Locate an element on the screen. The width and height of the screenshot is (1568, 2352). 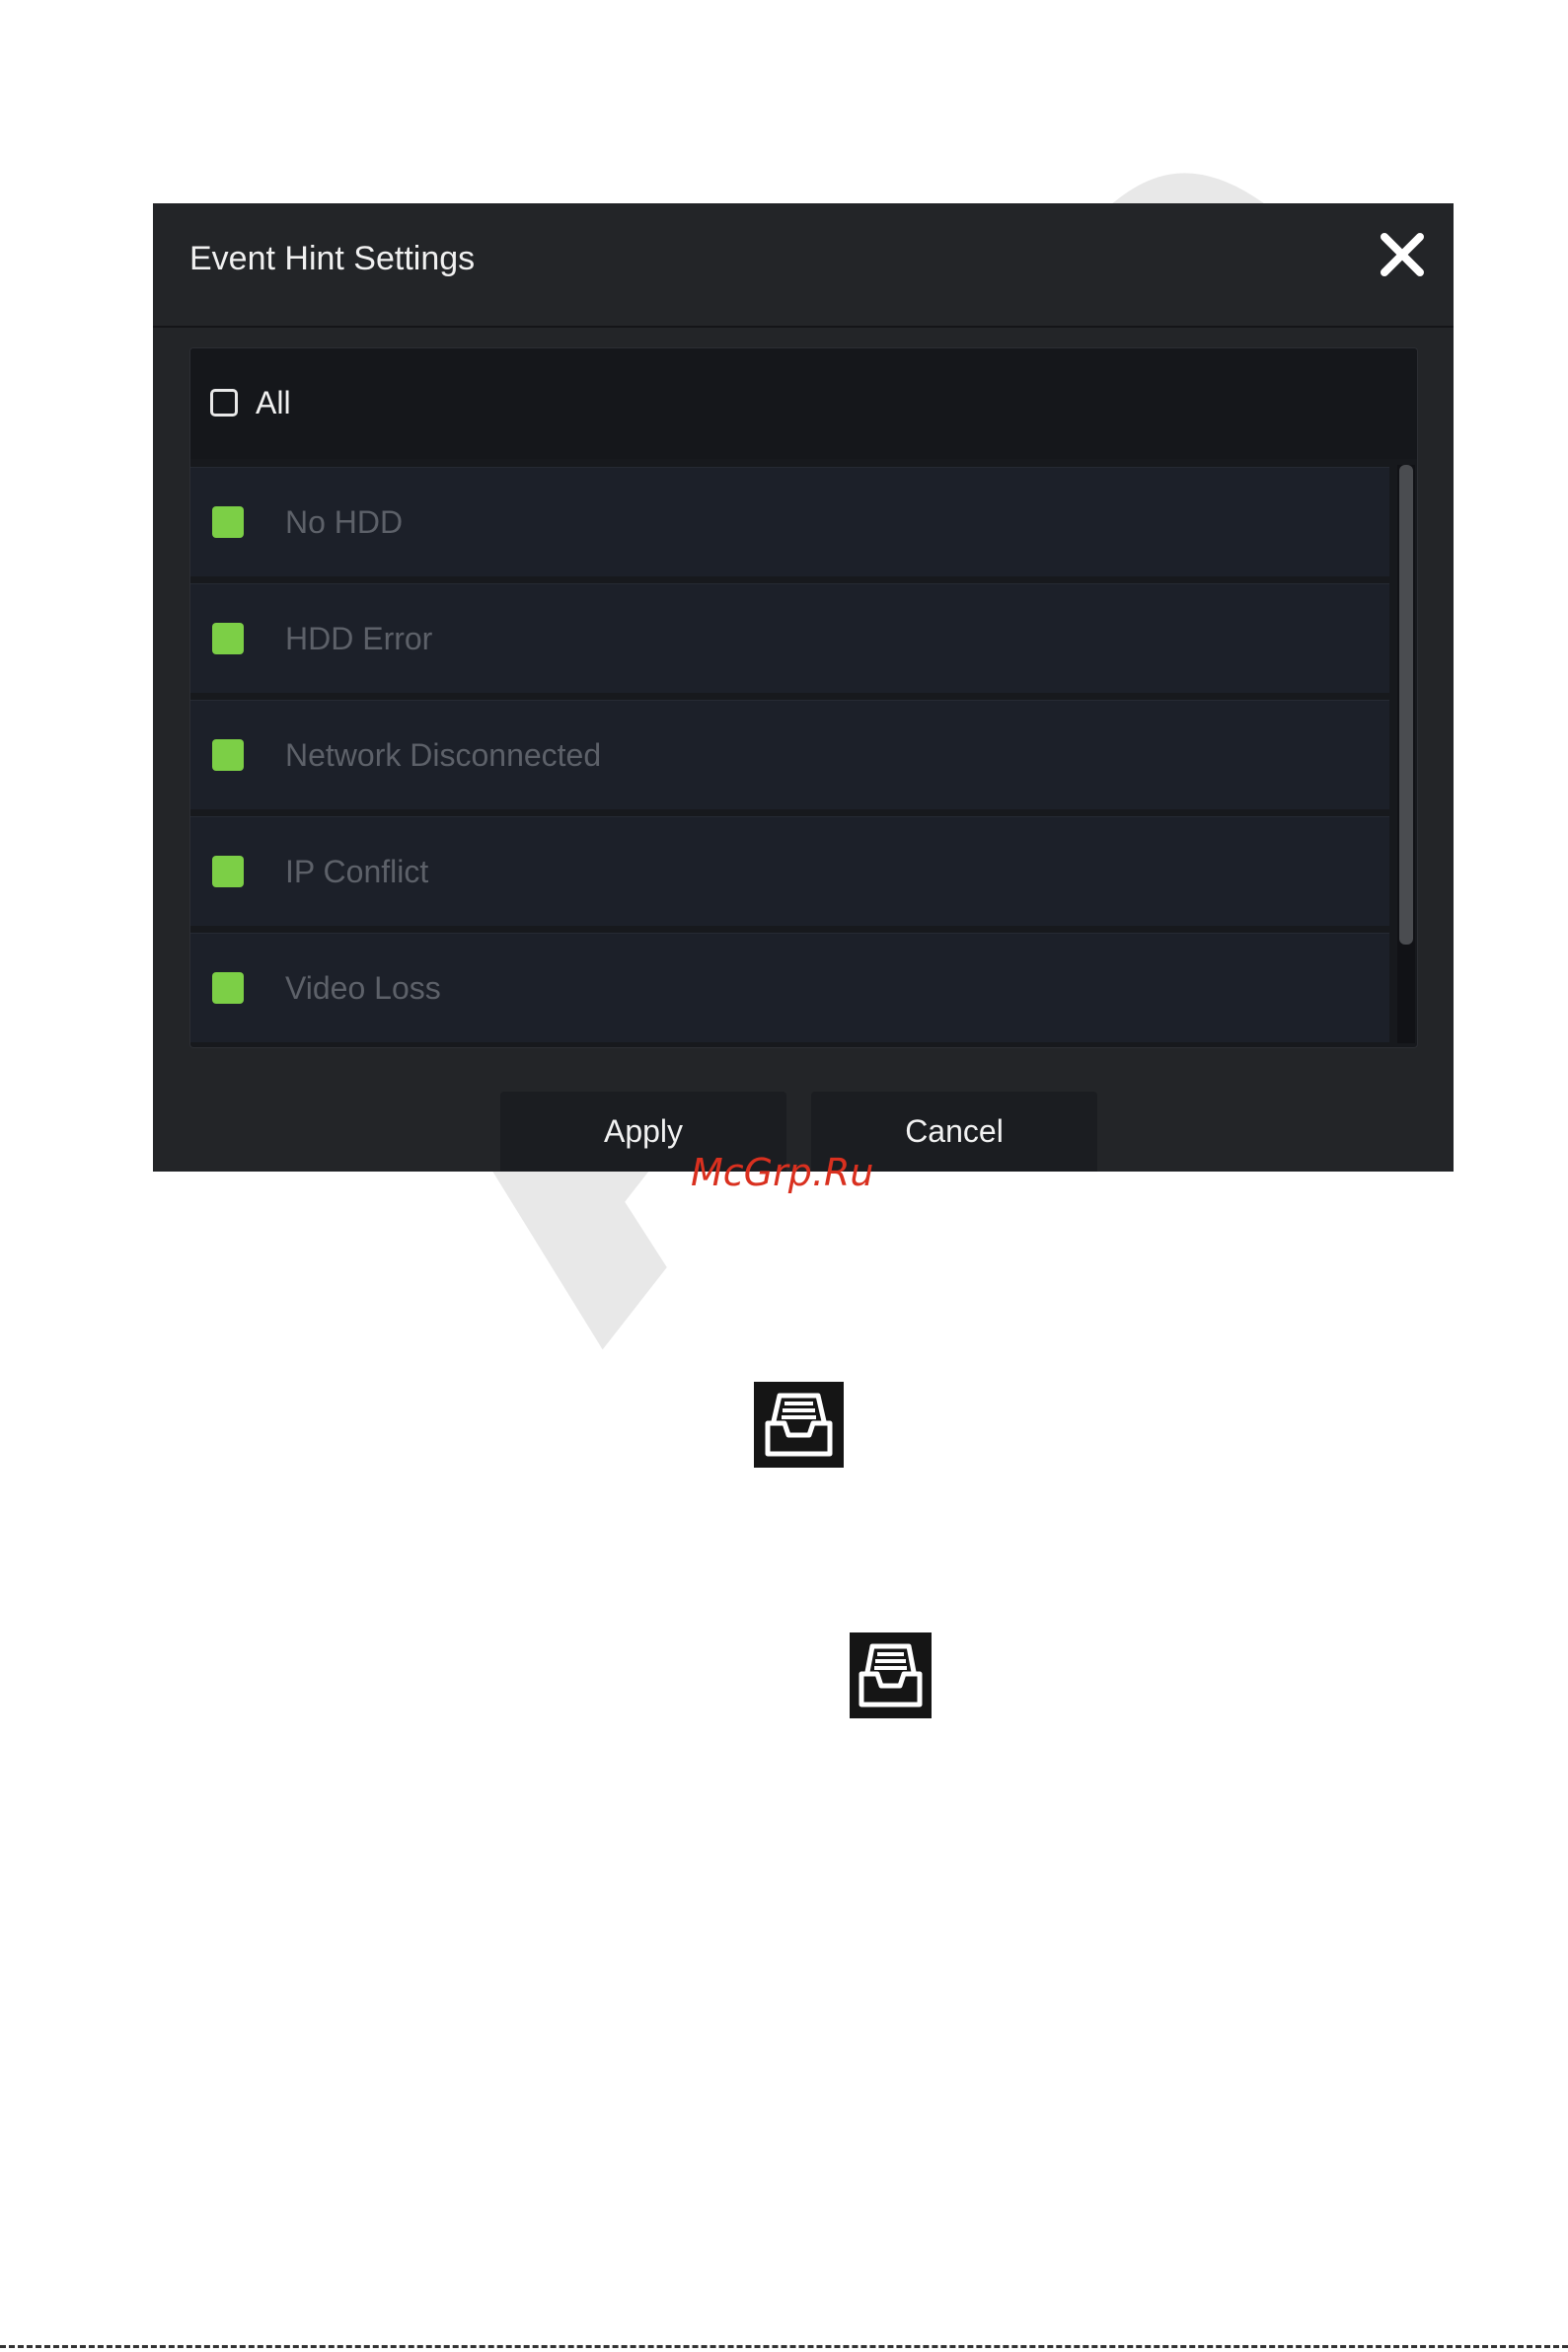
close-icon is located at coordinates (1403, 254).